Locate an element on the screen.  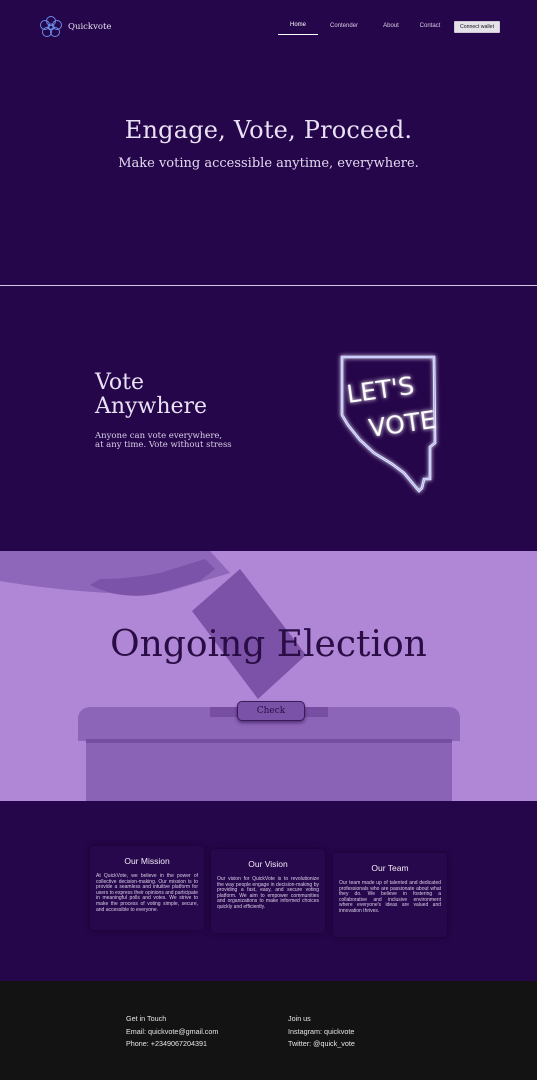
vote-title-line-2: Anywhere is located at coordinates (151, 406).